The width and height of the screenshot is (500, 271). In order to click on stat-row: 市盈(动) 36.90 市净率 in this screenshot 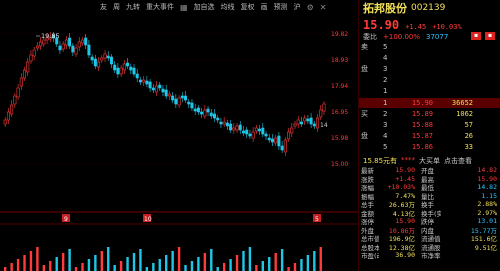, I will do `click(430, 255)`.